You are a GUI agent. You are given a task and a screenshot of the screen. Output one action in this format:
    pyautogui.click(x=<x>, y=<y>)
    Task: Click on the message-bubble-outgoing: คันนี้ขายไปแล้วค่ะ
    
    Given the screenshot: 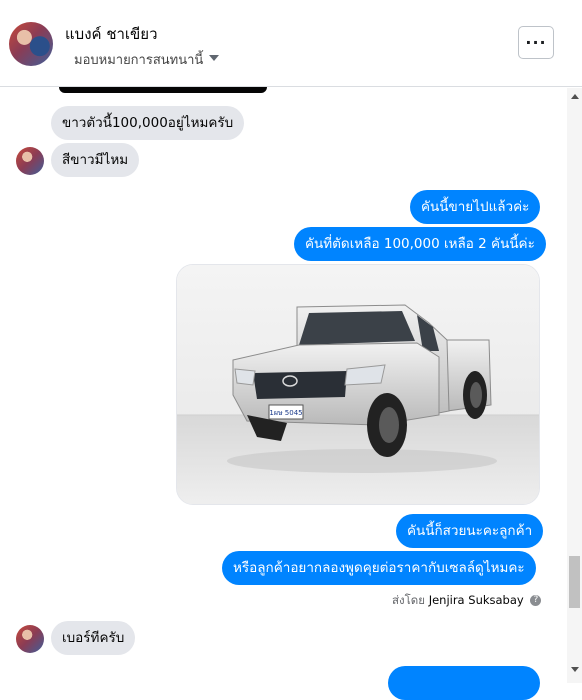 What is the action you would take?
    pyautogui.click(x=475, y=207)
    